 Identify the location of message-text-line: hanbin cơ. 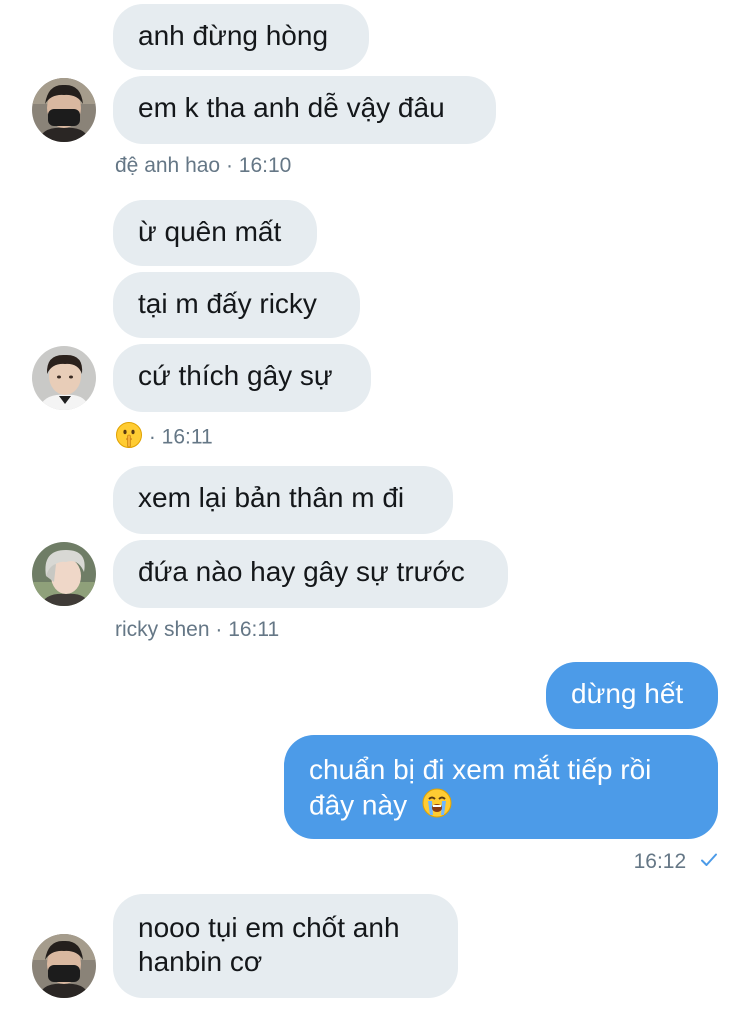
(200, 961).